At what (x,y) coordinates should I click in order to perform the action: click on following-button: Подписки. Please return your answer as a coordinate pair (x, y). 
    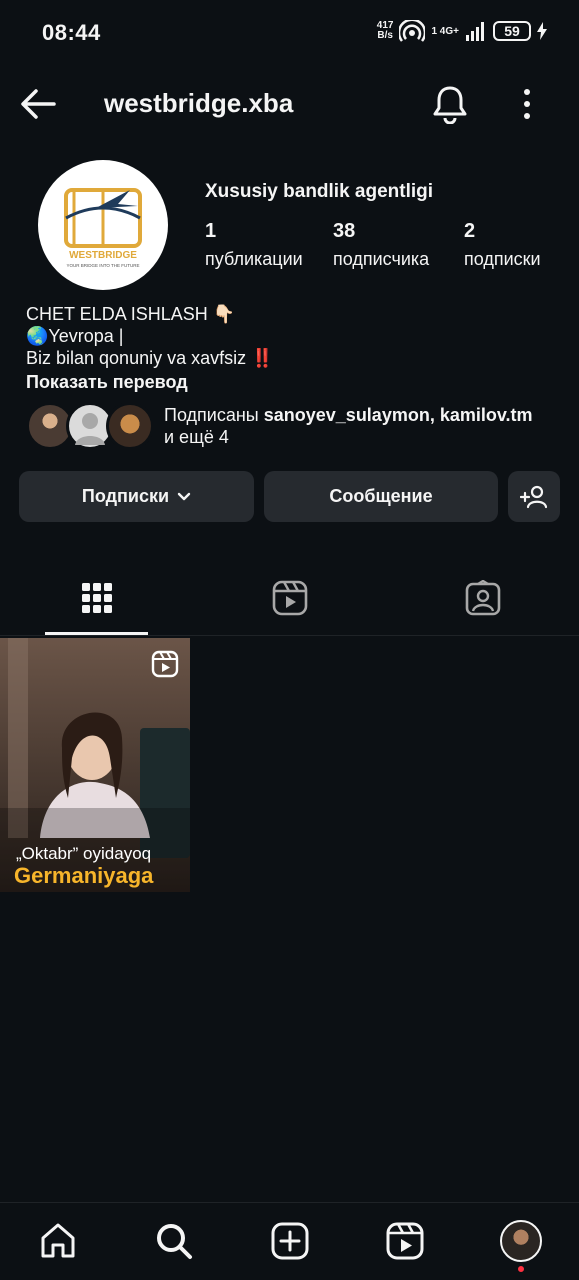
    Looking at the image, I should click on (136, 496).